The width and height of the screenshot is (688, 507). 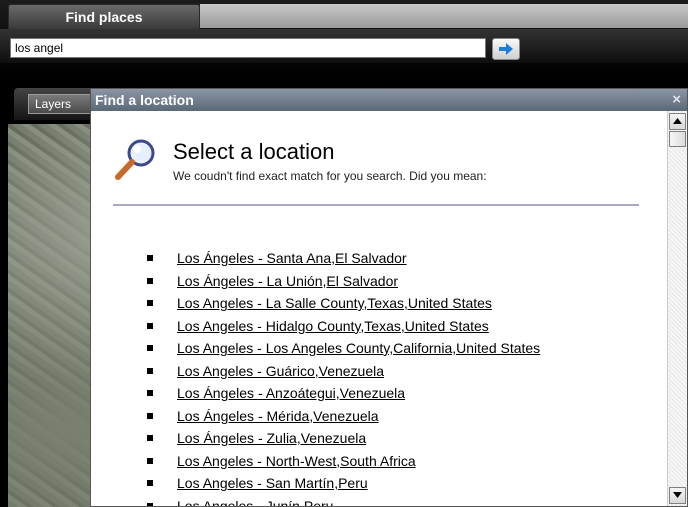 I want to click on list-item: Los Ángeles - Santa Ana,El Salvador, so click(x=343, y=258).